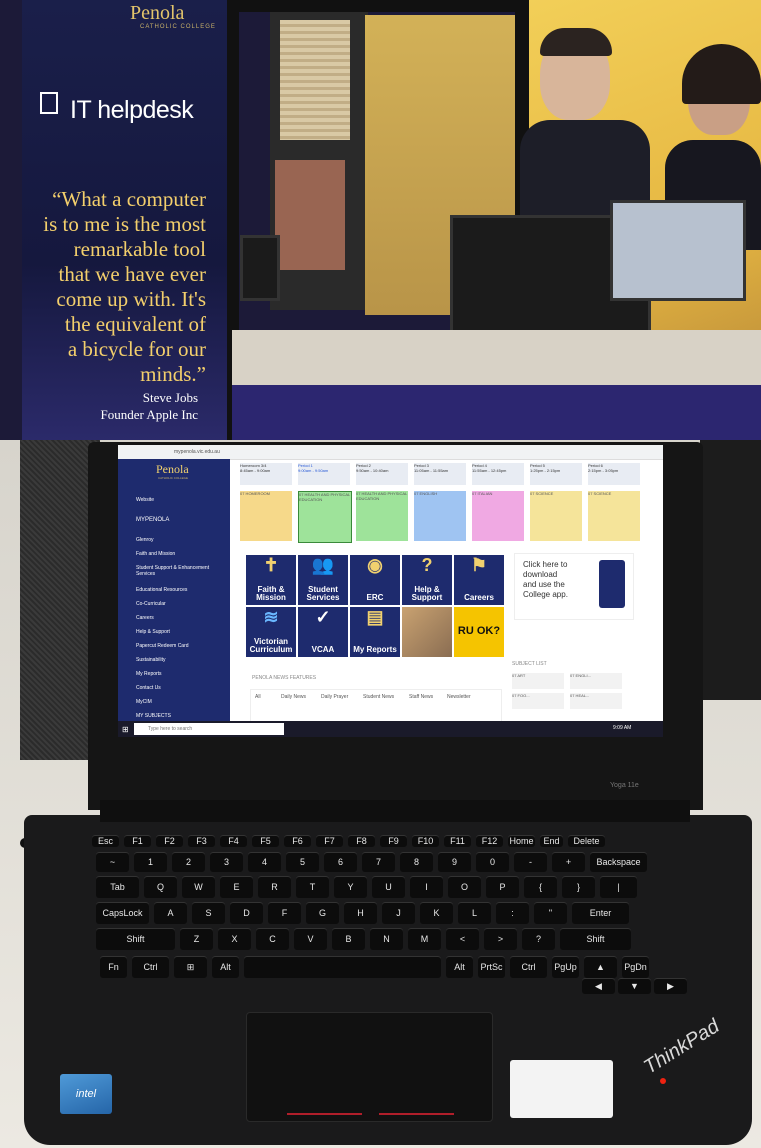 The image size is (761, 1148). Describe the element at coordinates (350, 887) in the screenshot. I see `key: Y` at that location.